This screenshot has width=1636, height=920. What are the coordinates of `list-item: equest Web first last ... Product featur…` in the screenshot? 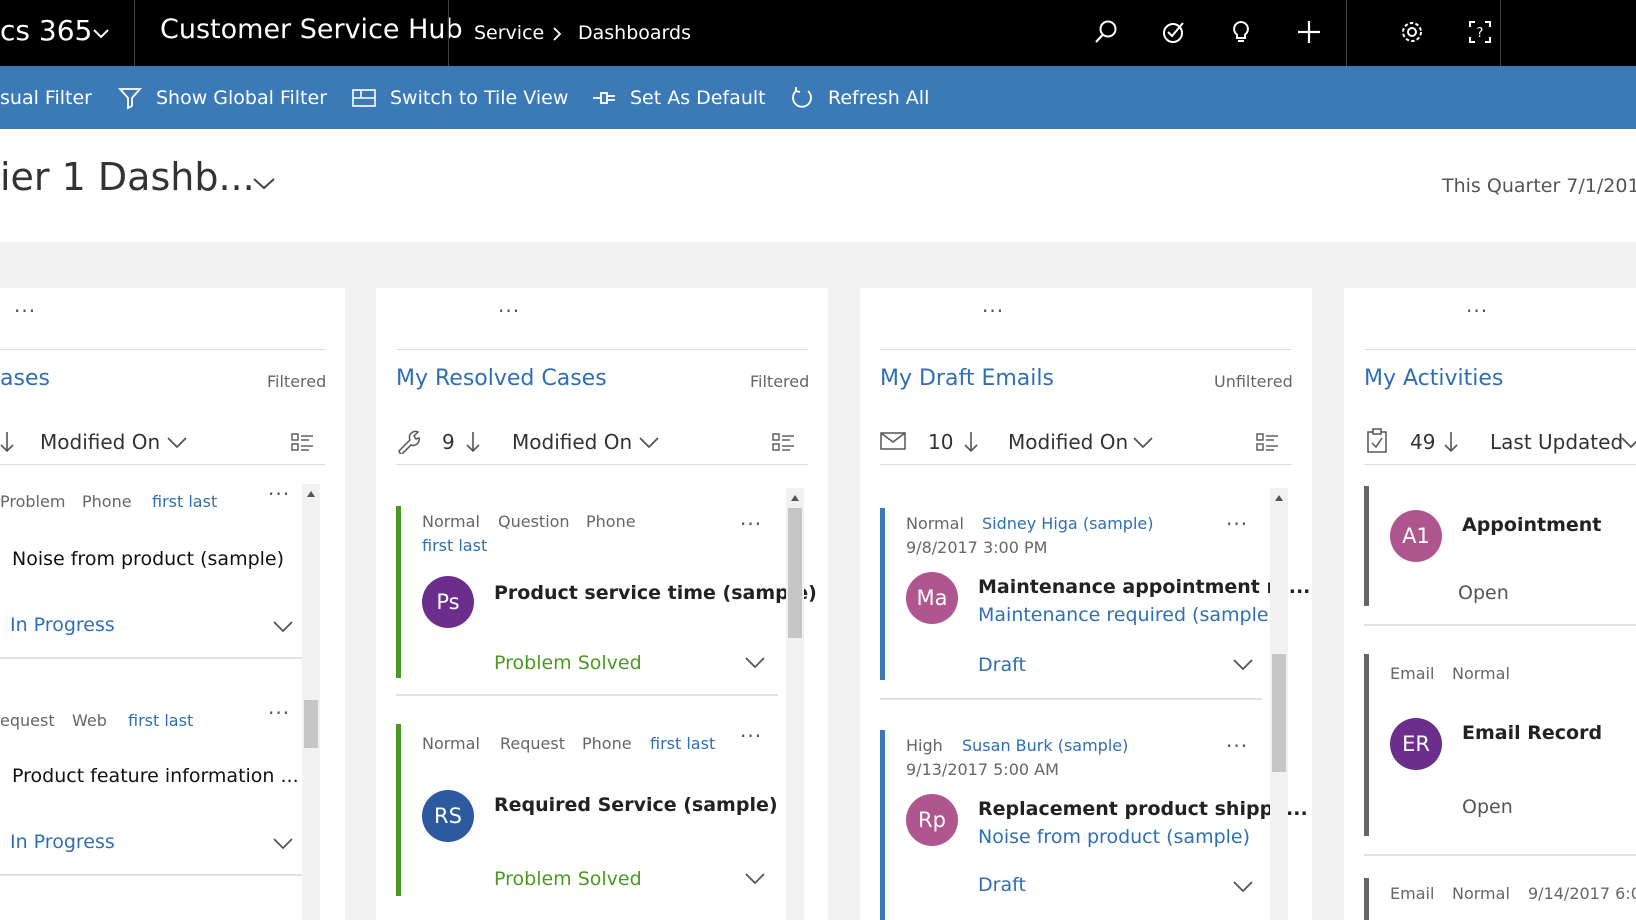 It's located at (151, 774).